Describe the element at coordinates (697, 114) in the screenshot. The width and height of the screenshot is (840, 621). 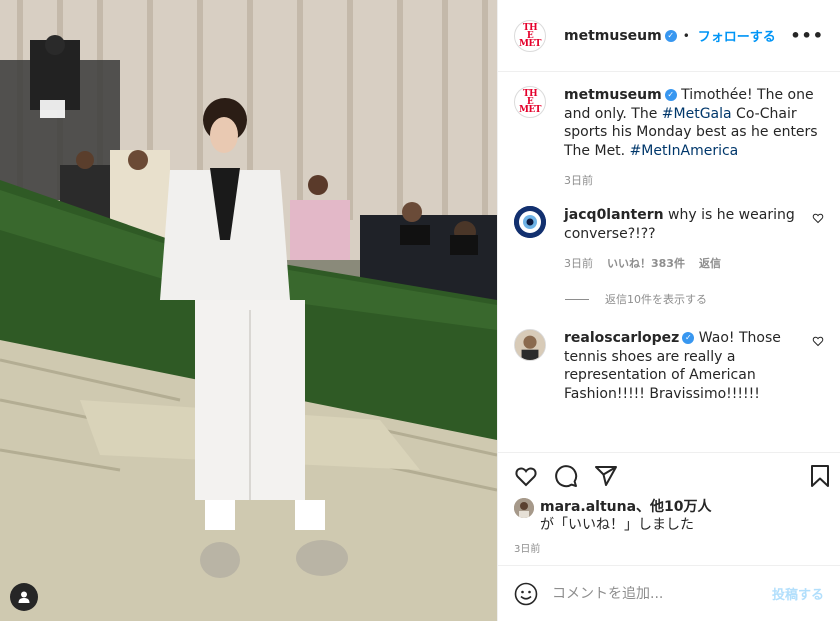
I see `hashtag-metgala: #MetGala` at that location.